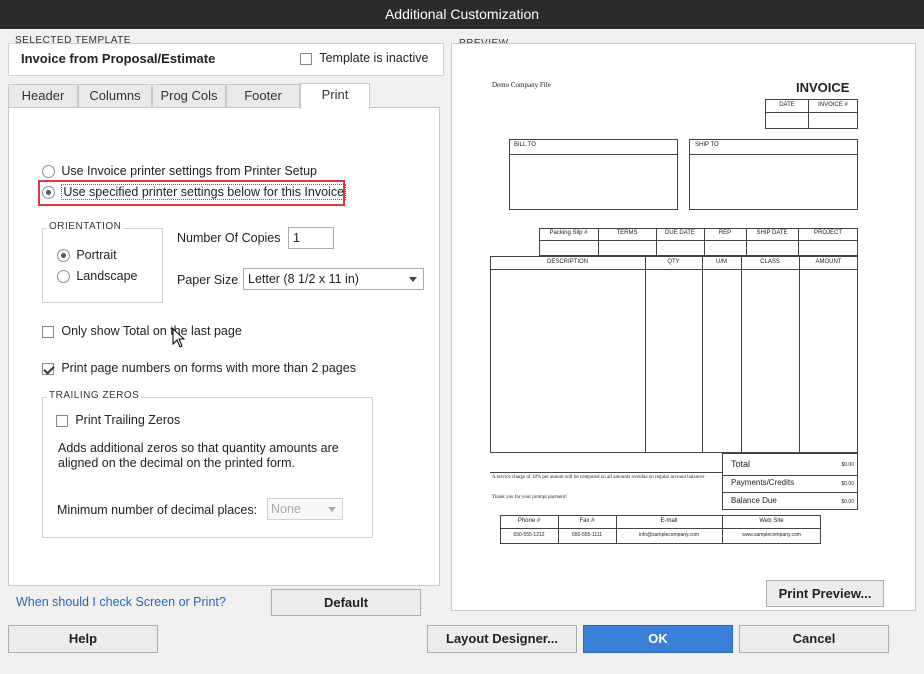 This screenshot has height=674, width=924. I want to click on help-link: When should I check Screen or Print?, so click(121, 602).